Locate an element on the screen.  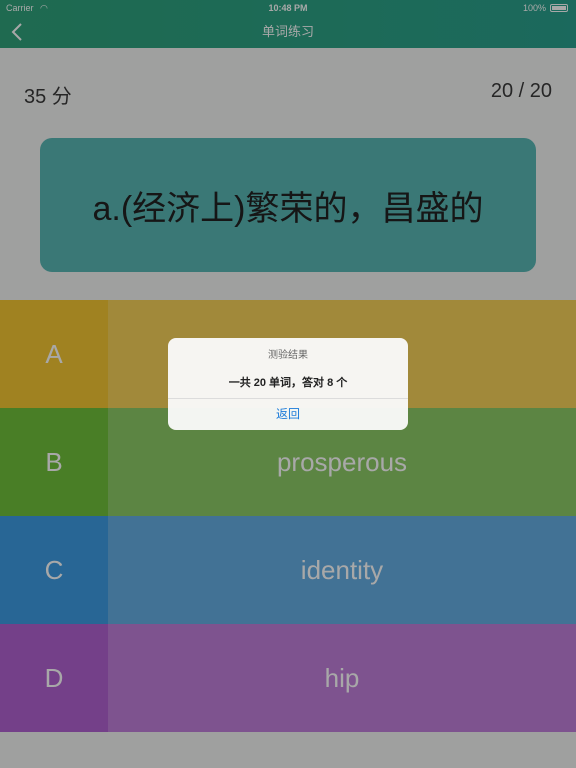
alert-title: 测验结果 is located at coordinates (288, 355).